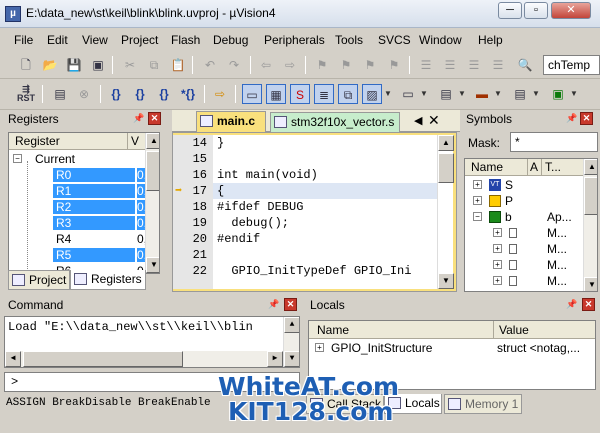  I want to click on cut-icon: ✂, so click(130, 65).